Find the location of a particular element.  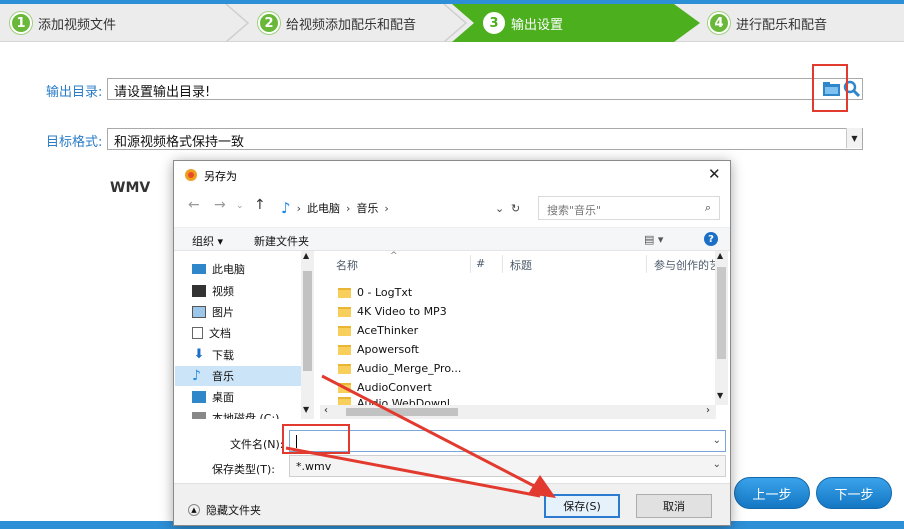

search-placeholder: 搜索"音乐" is located at coordinates (574, 210).